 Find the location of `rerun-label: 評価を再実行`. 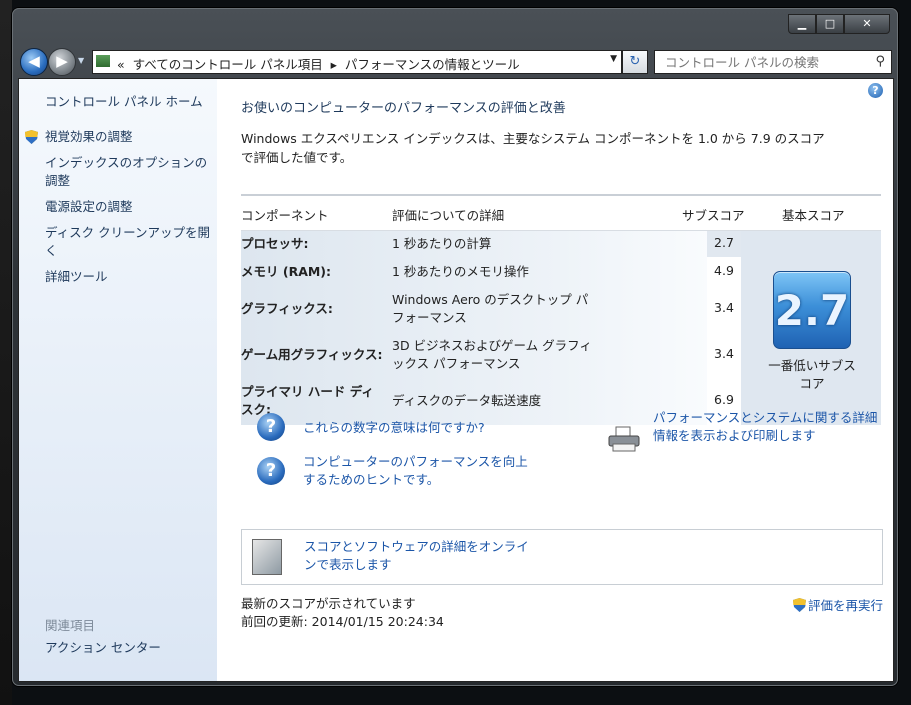

rerun-label: 評価を再実行 is located at coordinates (845, 605).